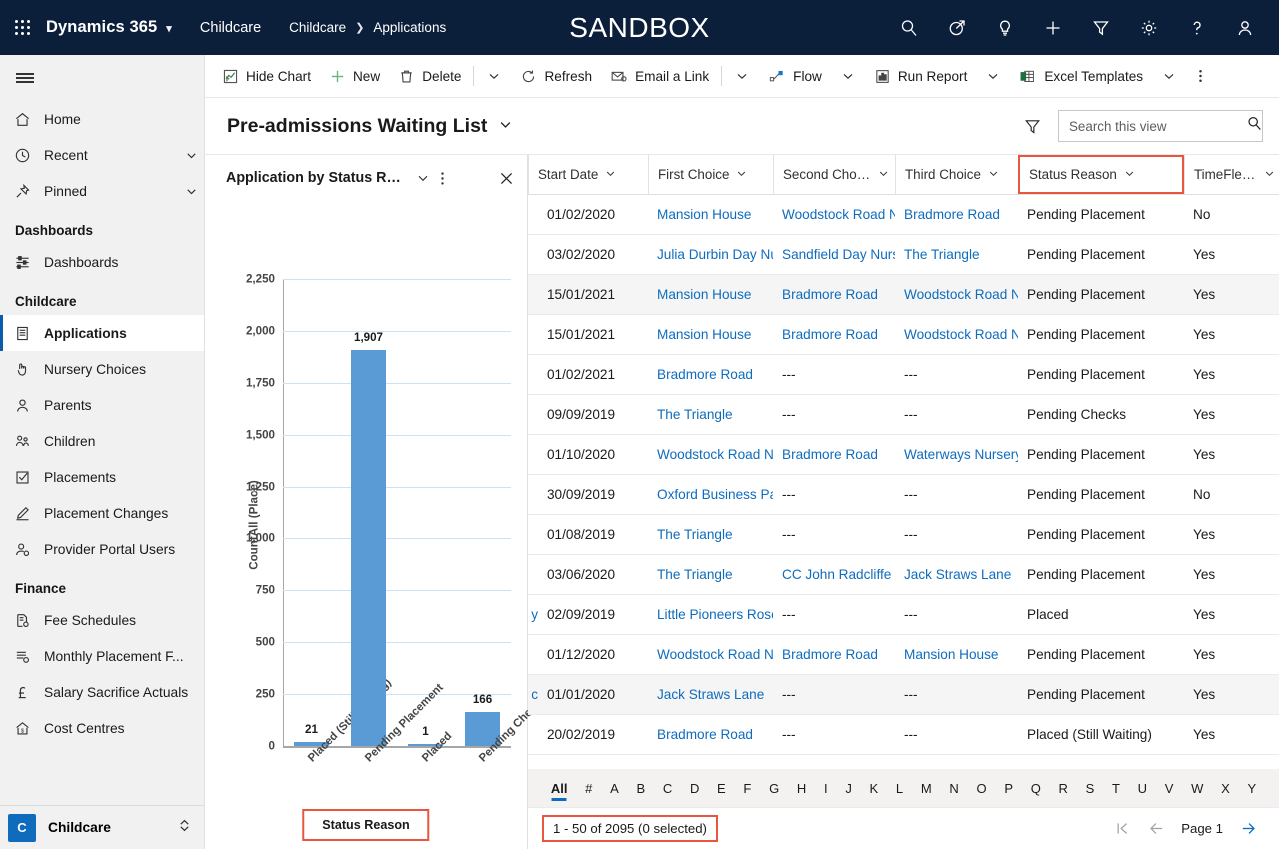  What do you see at coordinates (1157, 126) in the screenshot?
I see `search-input` at bounding box center [1157, 126].